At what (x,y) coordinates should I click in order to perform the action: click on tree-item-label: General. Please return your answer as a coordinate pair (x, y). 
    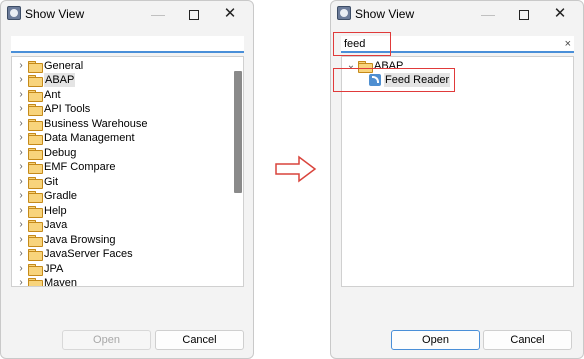
    Looking at the image, I should click on (64, 66).